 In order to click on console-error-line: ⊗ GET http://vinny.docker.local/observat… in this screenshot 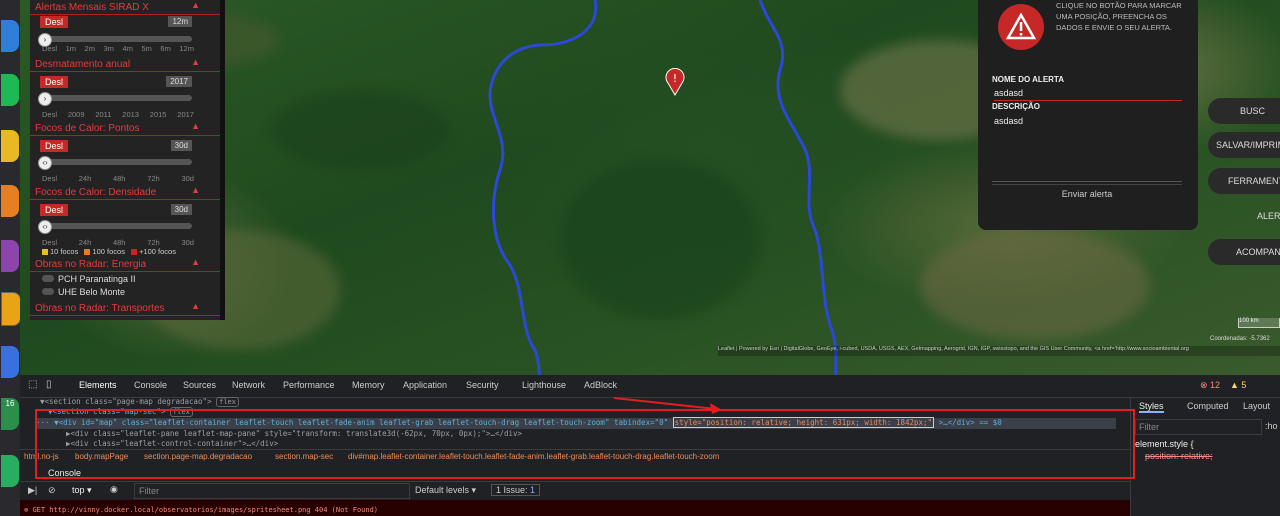, I will do `click(201, 510)`.